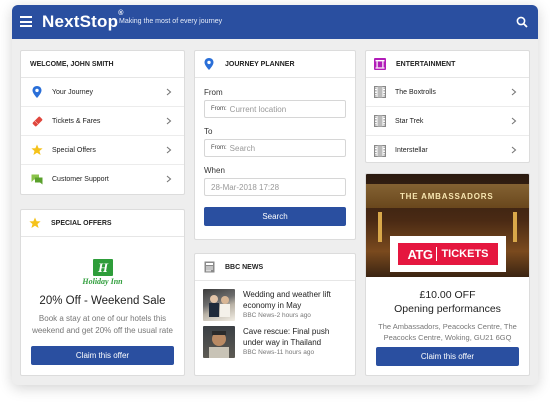 The width and height of the screenshot is (550, 405). Describe the element at coordinates (83, 21) in the screenshot. I see `brand-logo: NextStop®` at that location.